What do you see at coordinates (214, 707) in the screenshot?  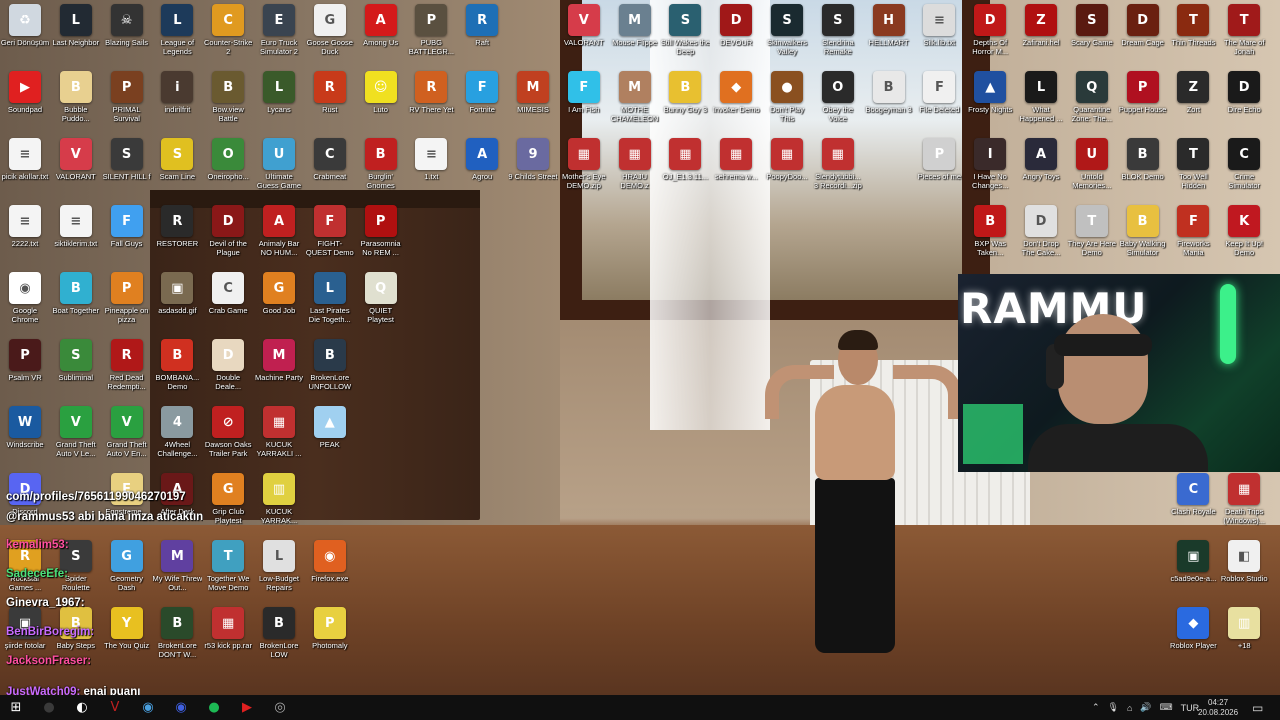 I see `spotify-icon: ●` at bounding box center [214, 707].